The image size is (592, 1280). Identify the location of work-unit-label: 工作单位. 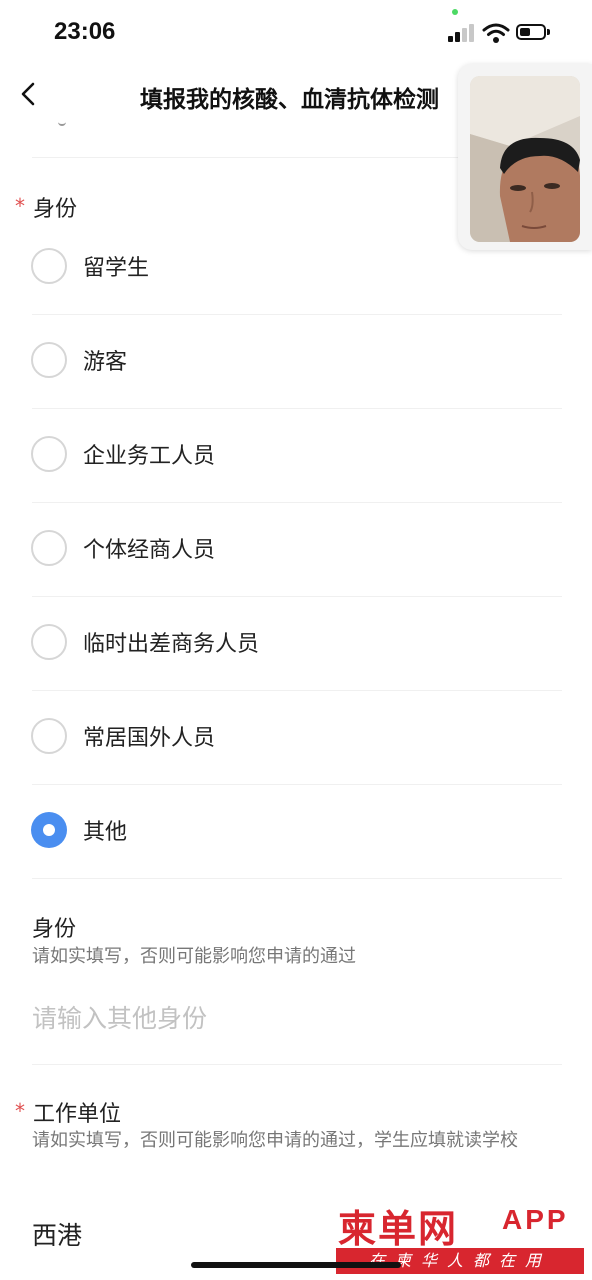
(77, 1114).